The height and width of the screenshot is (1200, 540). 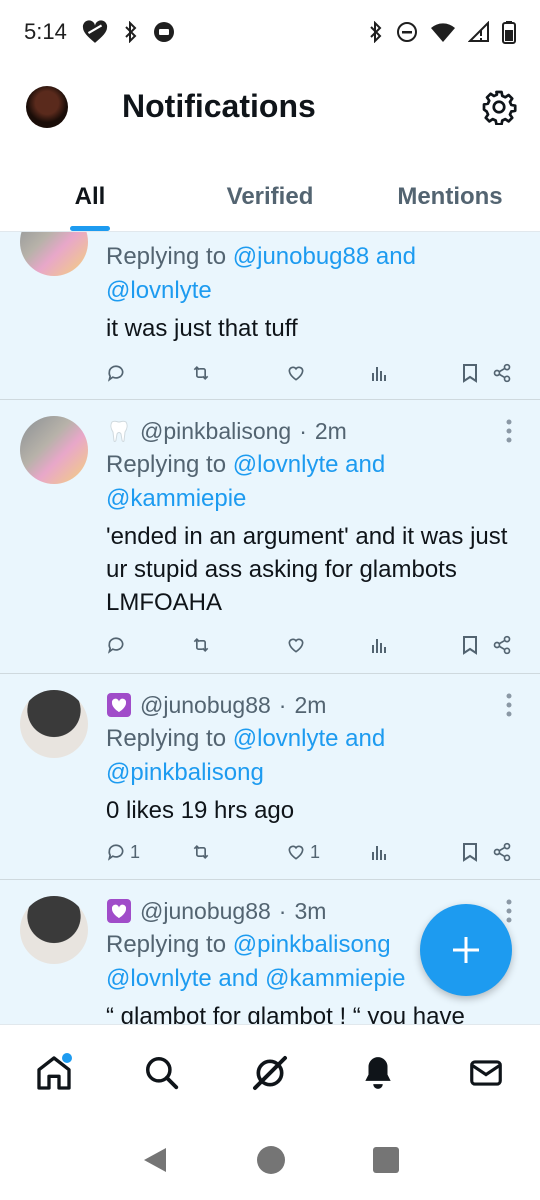 I want to click on system-navigation, so click(x=270, y=1160).